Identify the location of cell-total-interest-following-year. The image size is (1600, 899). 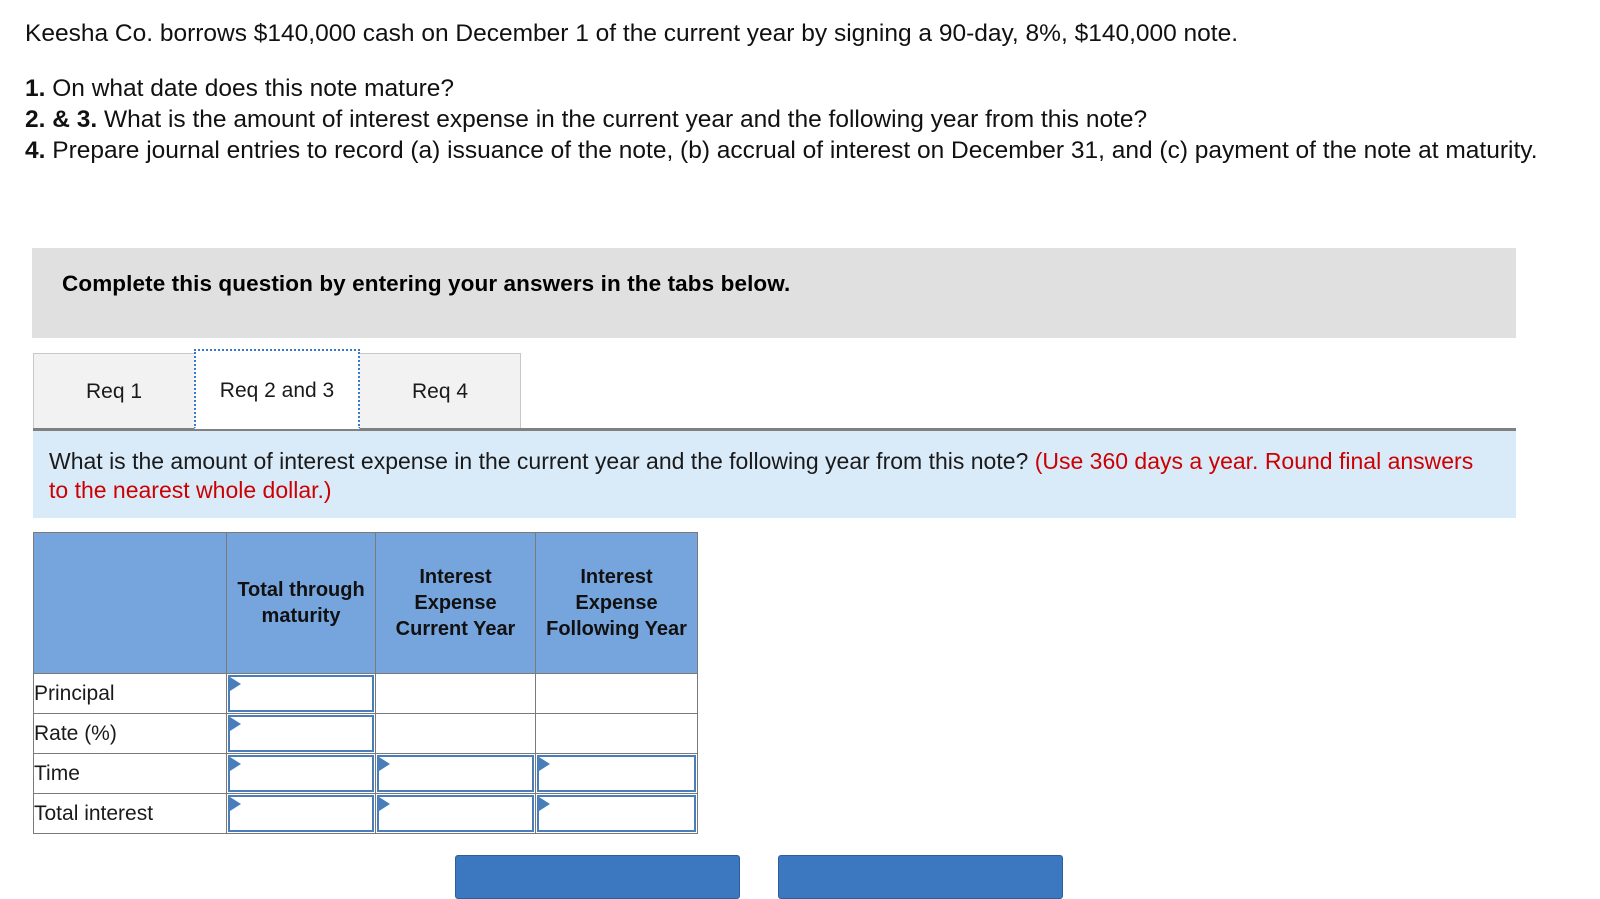
(616, 813).